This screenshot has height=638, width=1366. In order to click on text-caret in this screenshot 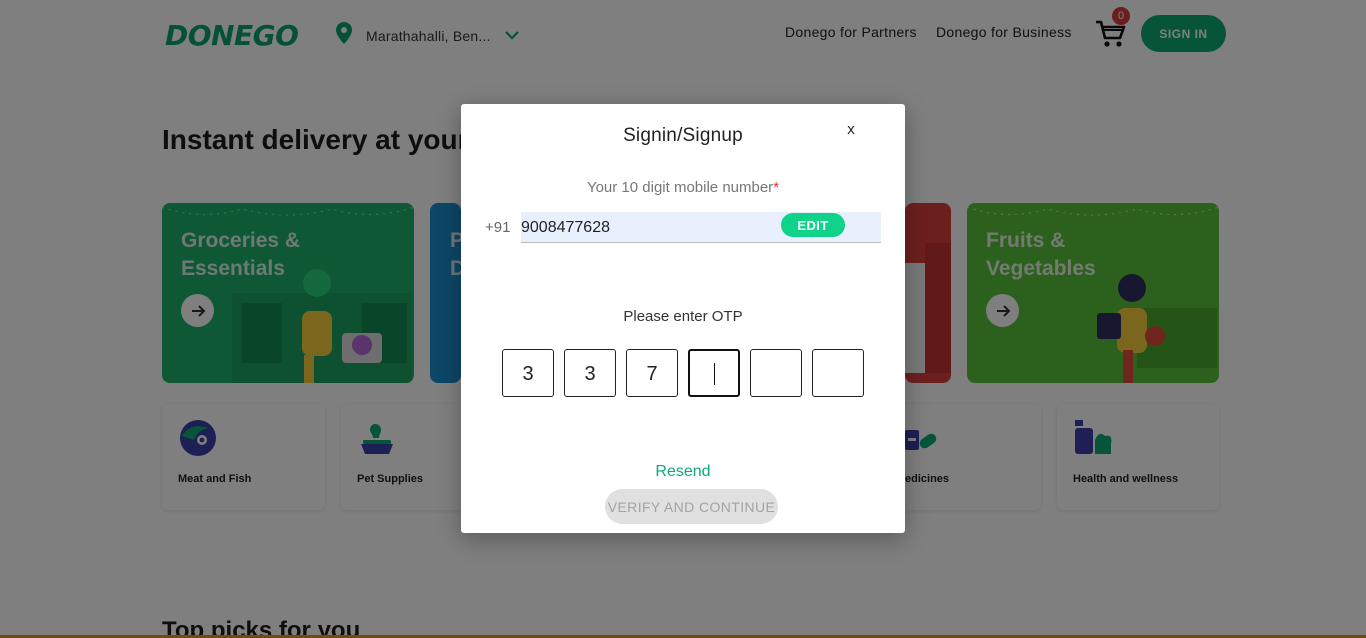, I will do `click(714, 374)`.